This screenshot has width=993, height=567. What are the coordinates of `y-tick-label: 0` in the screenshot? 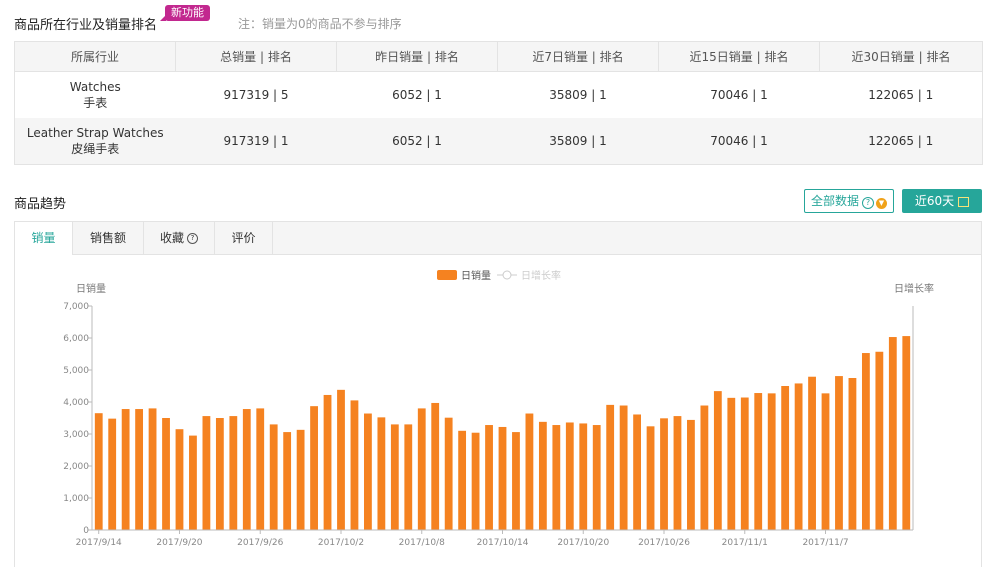 It's located at (86, 531).